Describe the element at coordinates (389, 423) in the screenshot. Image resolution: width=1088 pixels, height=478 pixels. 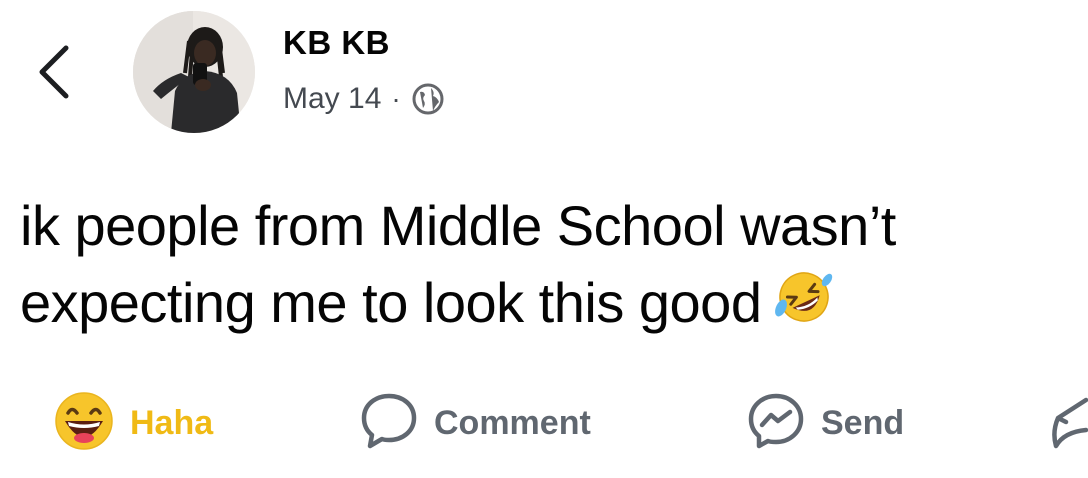
I see `comment-bubble-icon` at that location.